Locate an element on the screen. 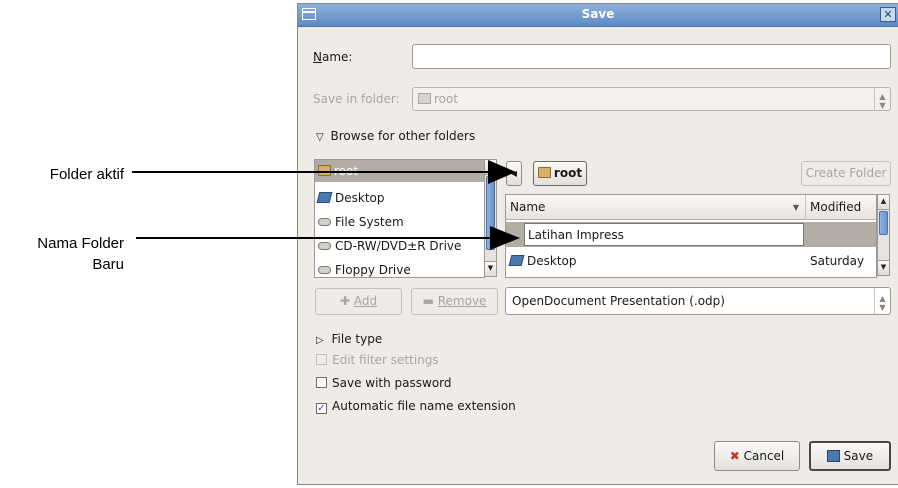  browse-expander: ▽ Browse for other folders is located at coordinates (395, 136).